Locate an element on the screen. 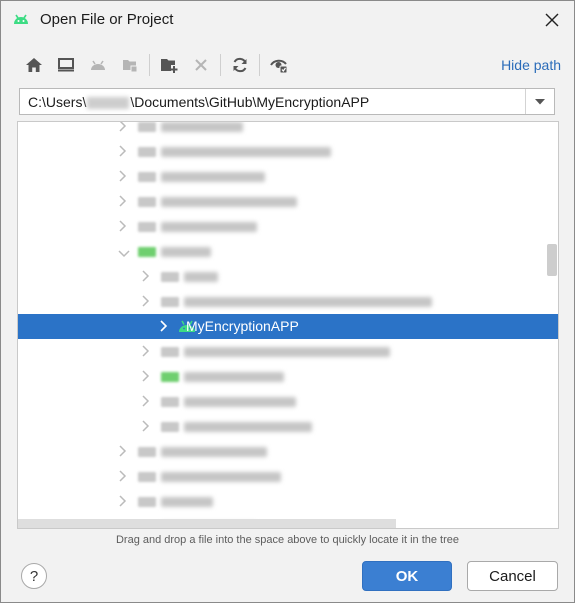 The width and height of the screenshot is (575, 603). home-icon is located at coordinates (34, 65).